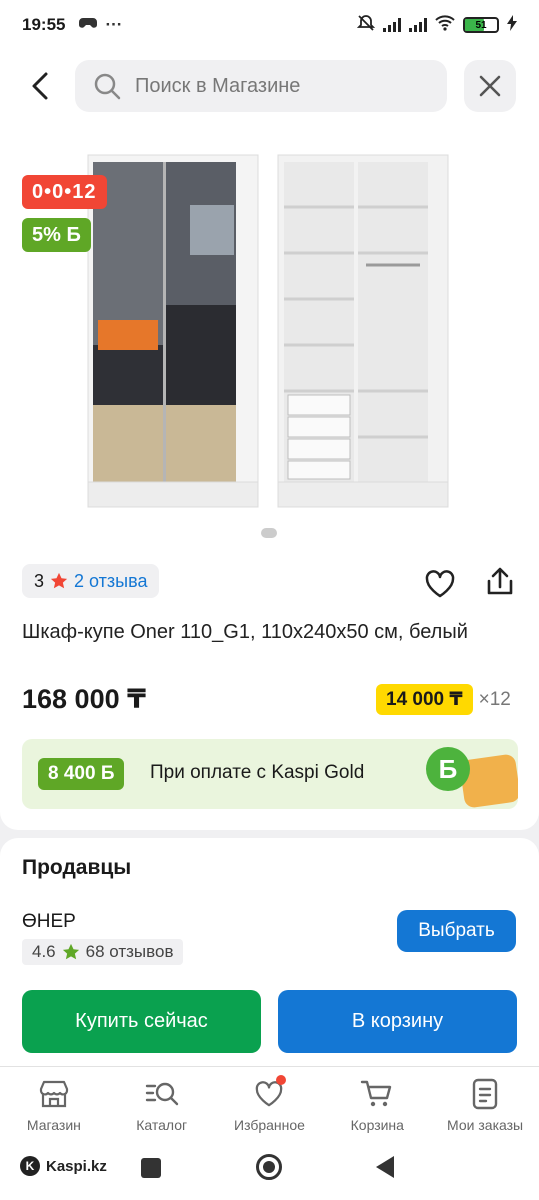 This screenshot has width=539, height=1200. I want to click on status-bar: 19:55 ··· 51, so click(269, 25).